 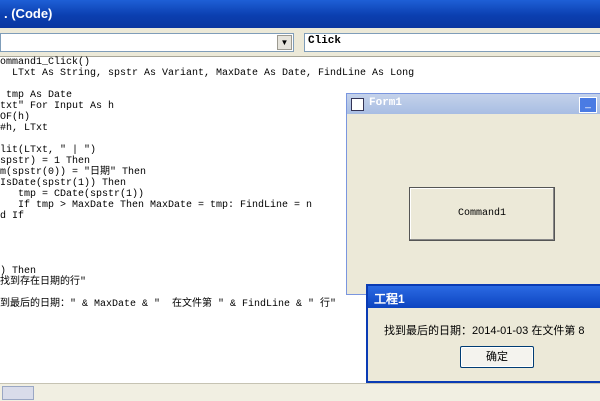 I want to click on form-icon, so click(x=357, y=104).